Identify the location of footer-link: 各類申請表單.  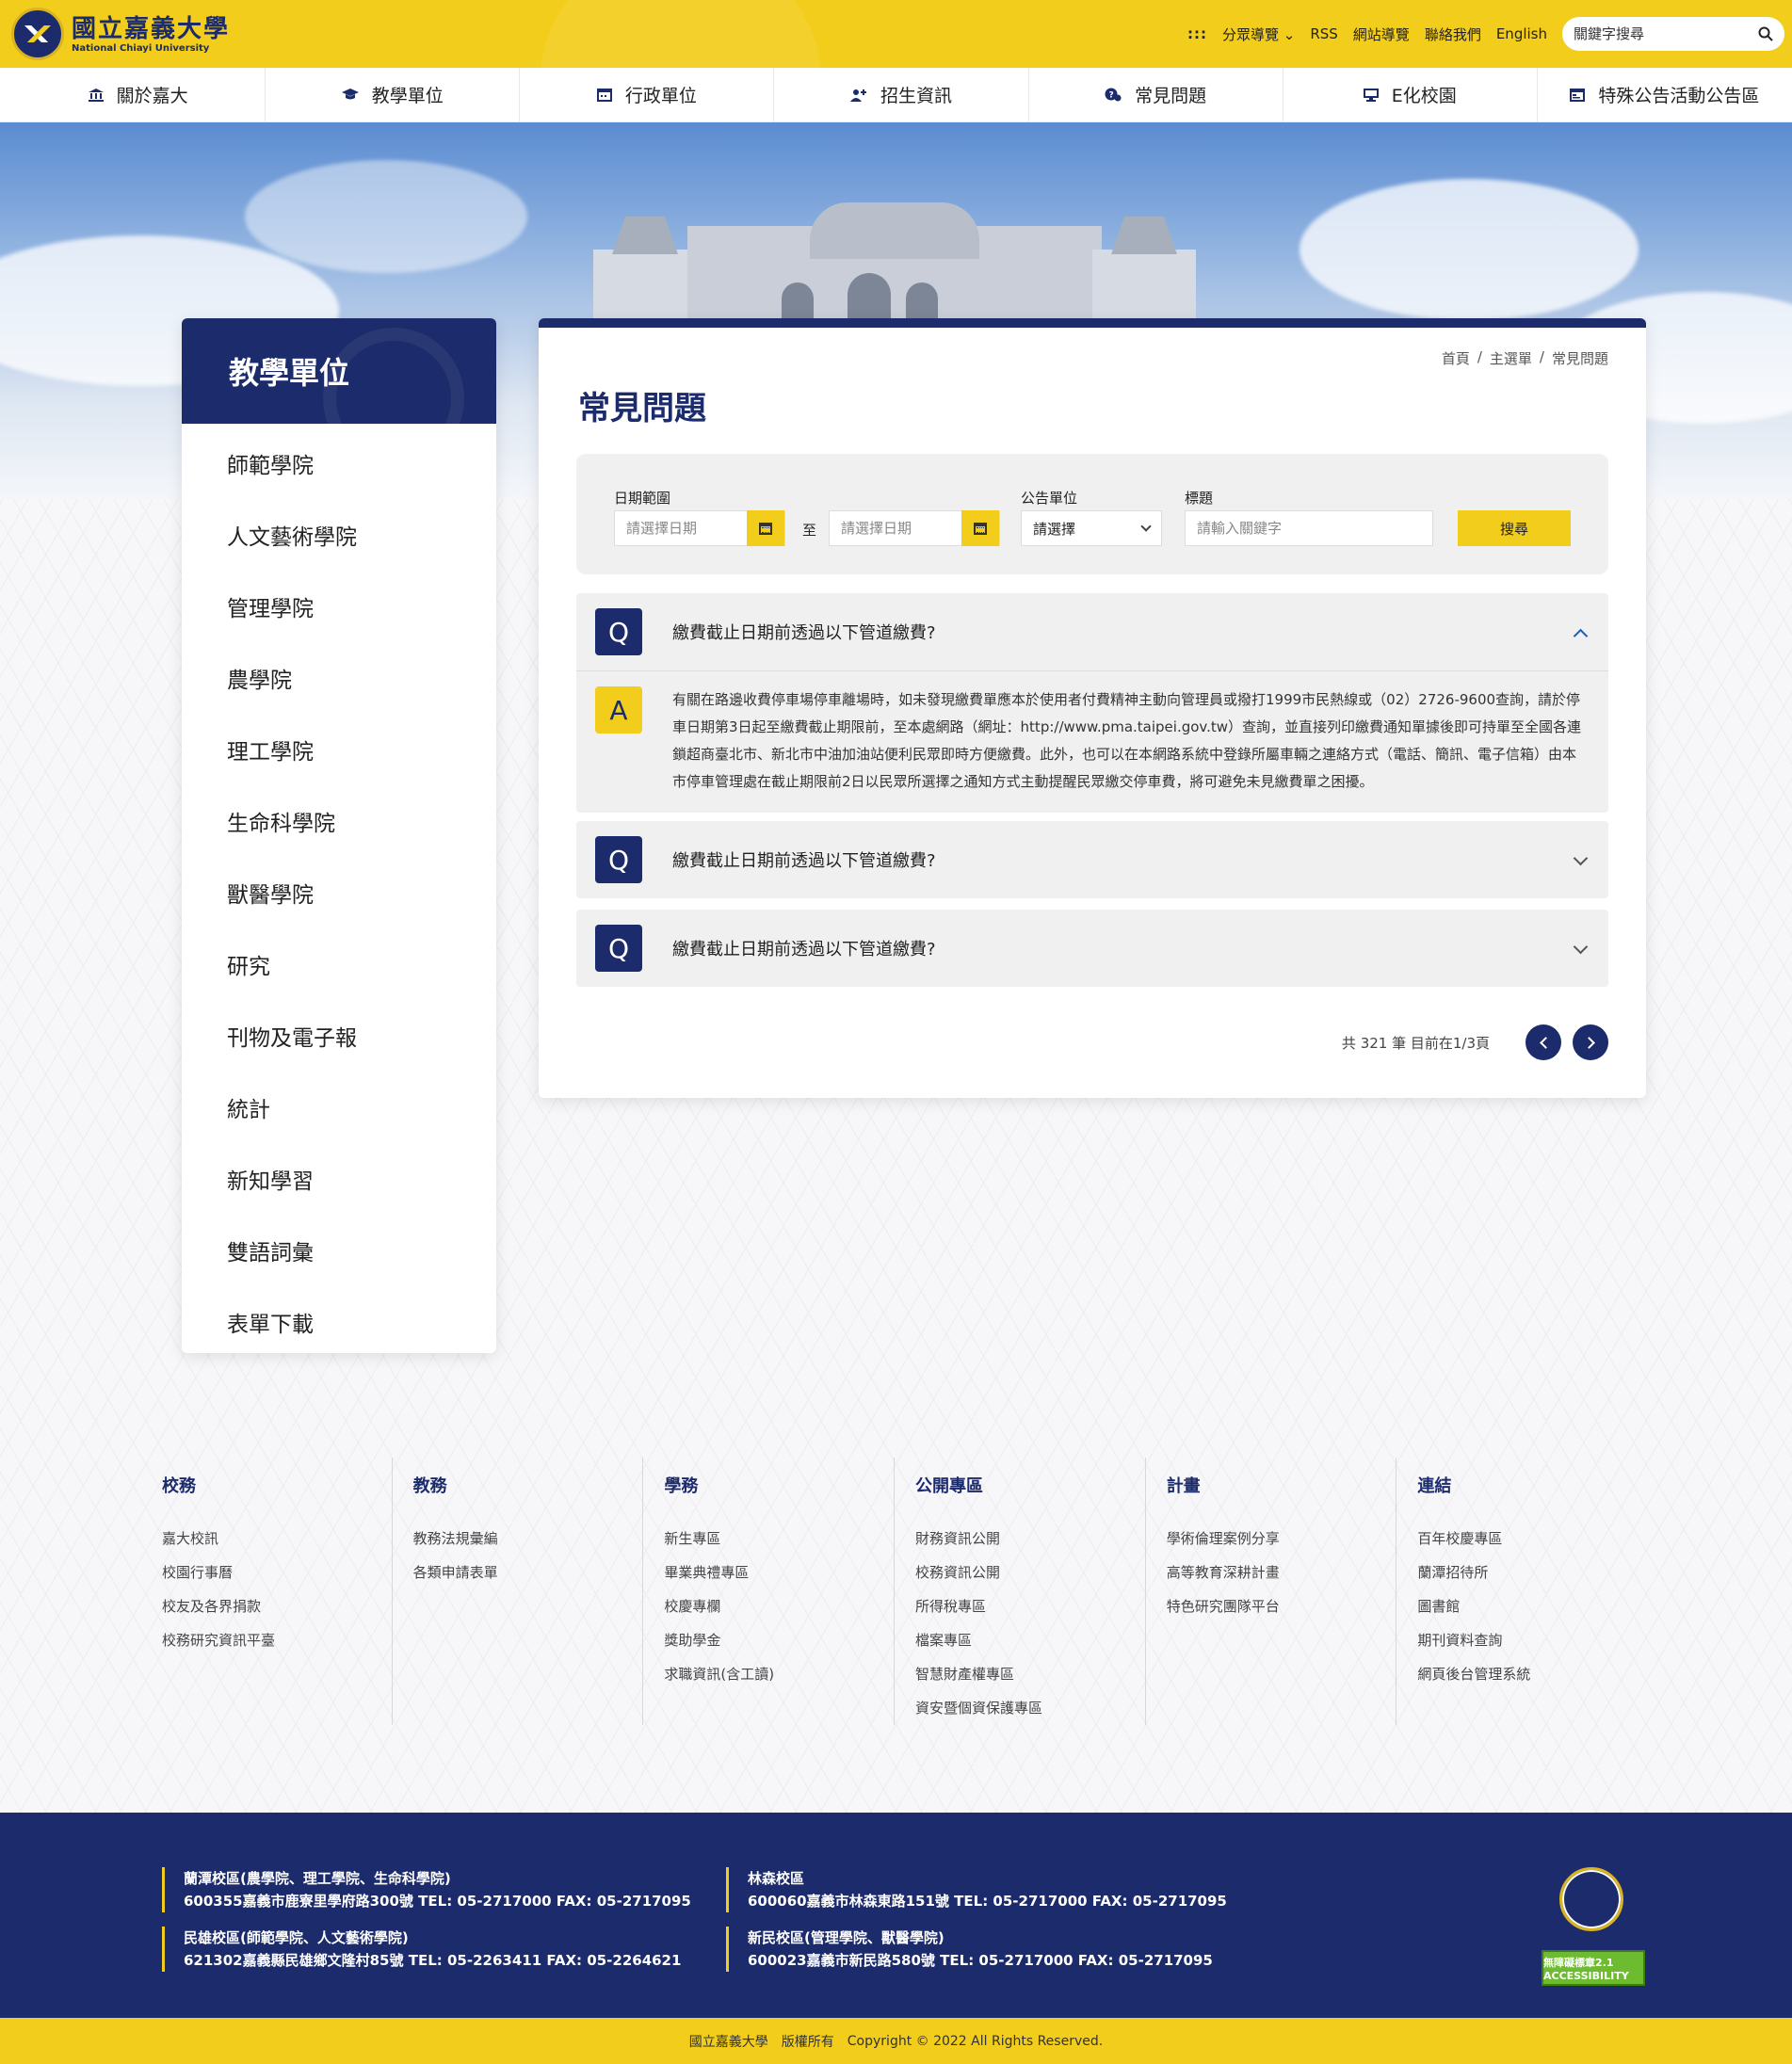
(528, 1572).